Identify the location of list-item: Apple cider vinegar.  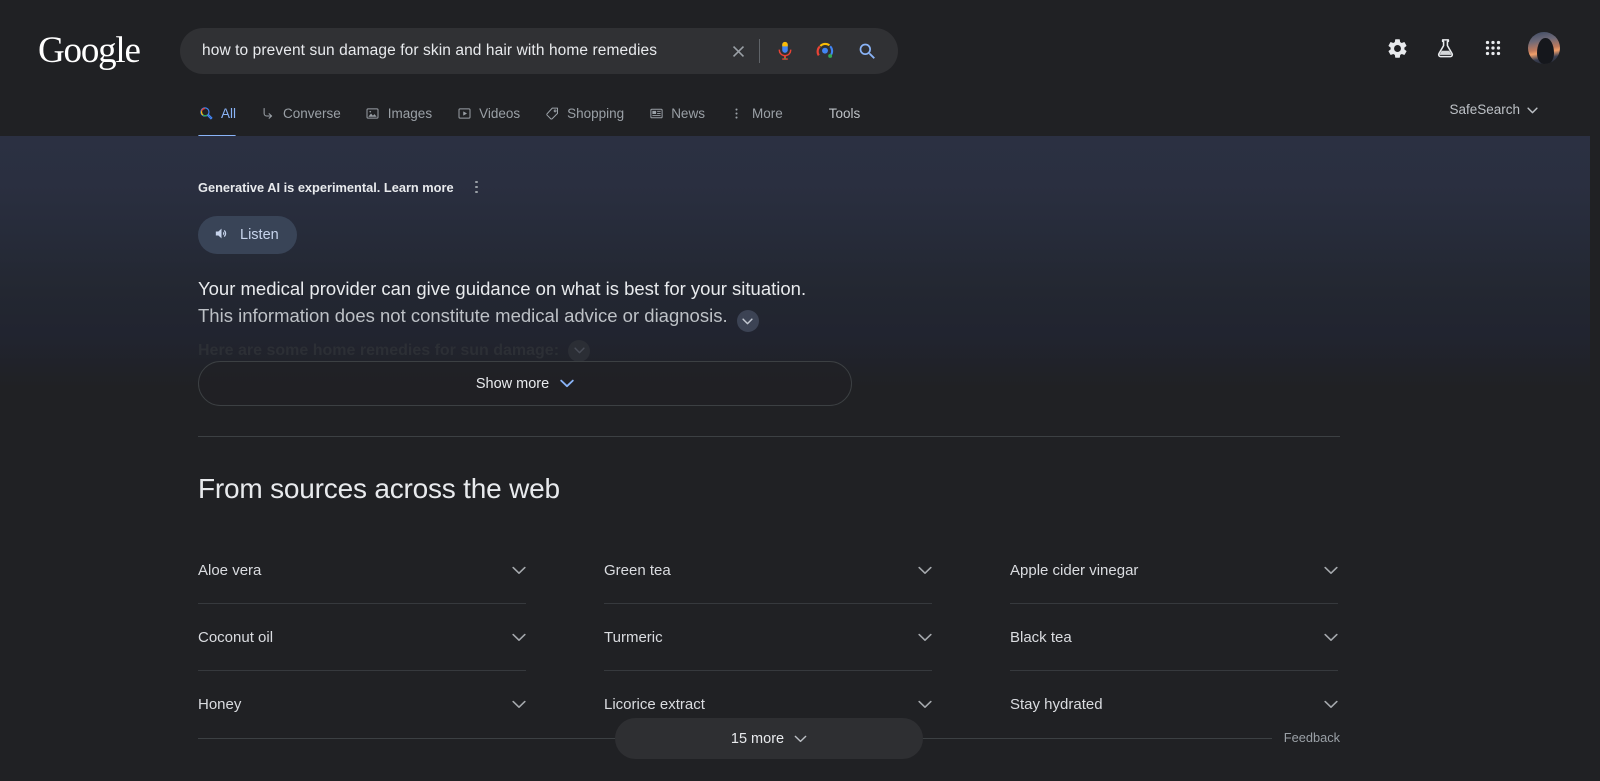
(1174, 570).